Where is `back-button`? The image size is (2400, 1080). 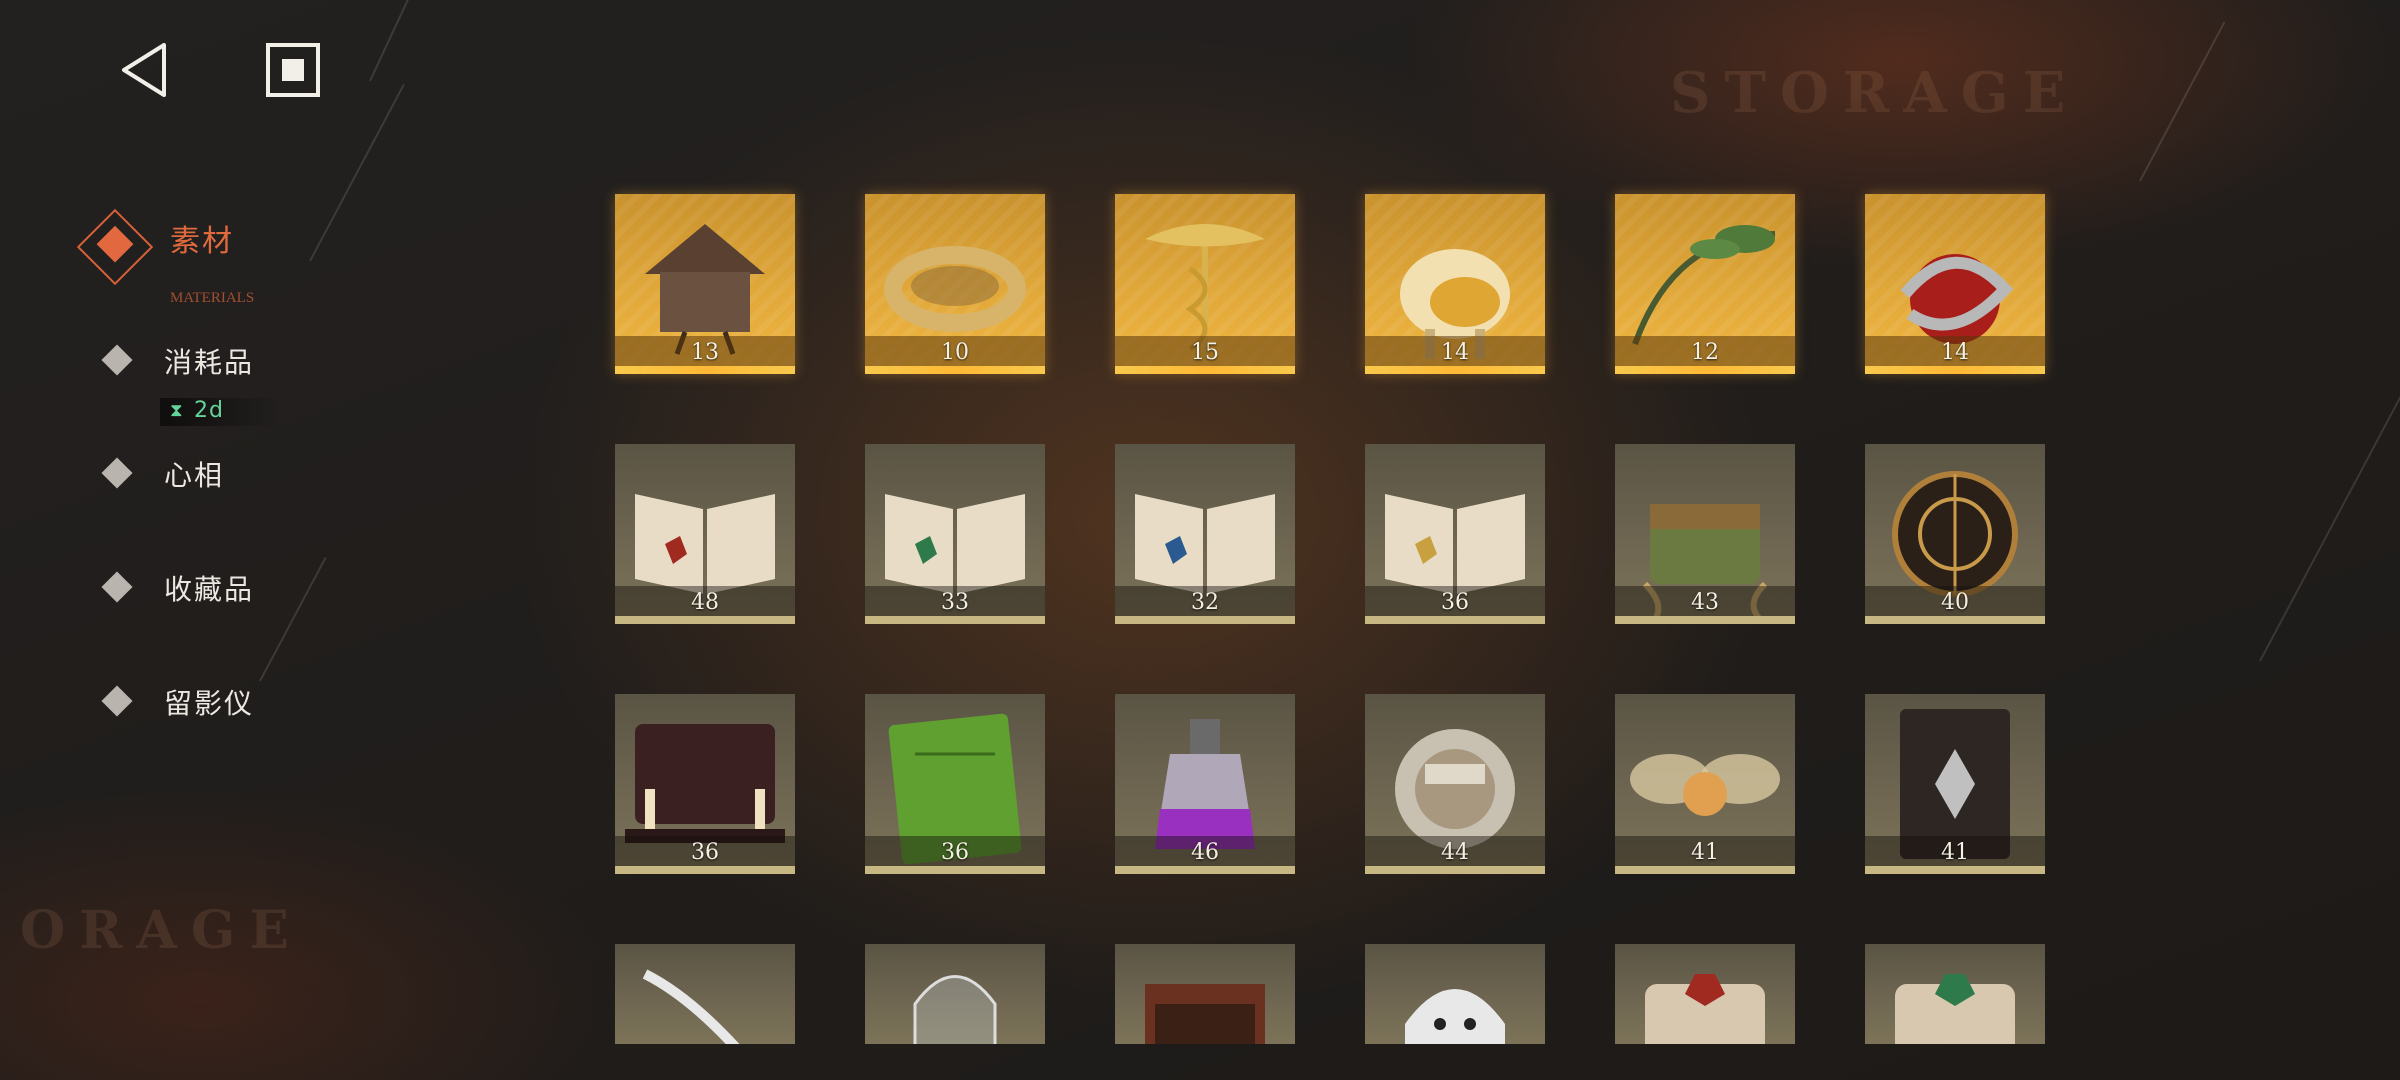
back-button is located at coordinates (145, 70).